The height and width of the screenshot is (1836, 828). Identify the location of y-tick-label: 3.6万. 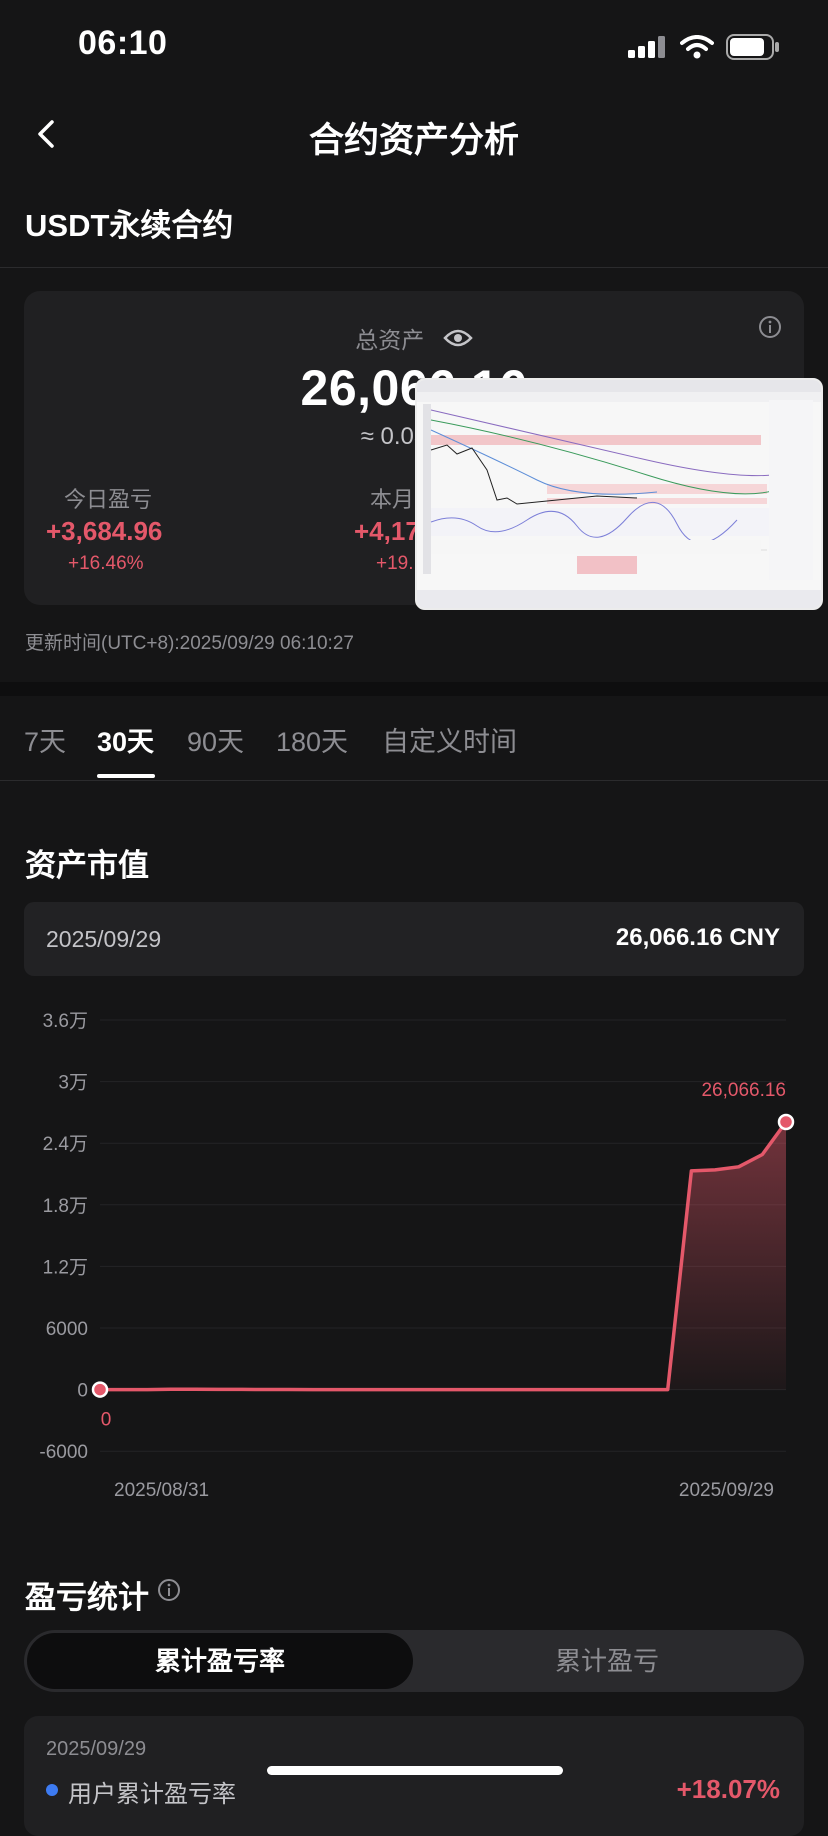
(65, 1021).